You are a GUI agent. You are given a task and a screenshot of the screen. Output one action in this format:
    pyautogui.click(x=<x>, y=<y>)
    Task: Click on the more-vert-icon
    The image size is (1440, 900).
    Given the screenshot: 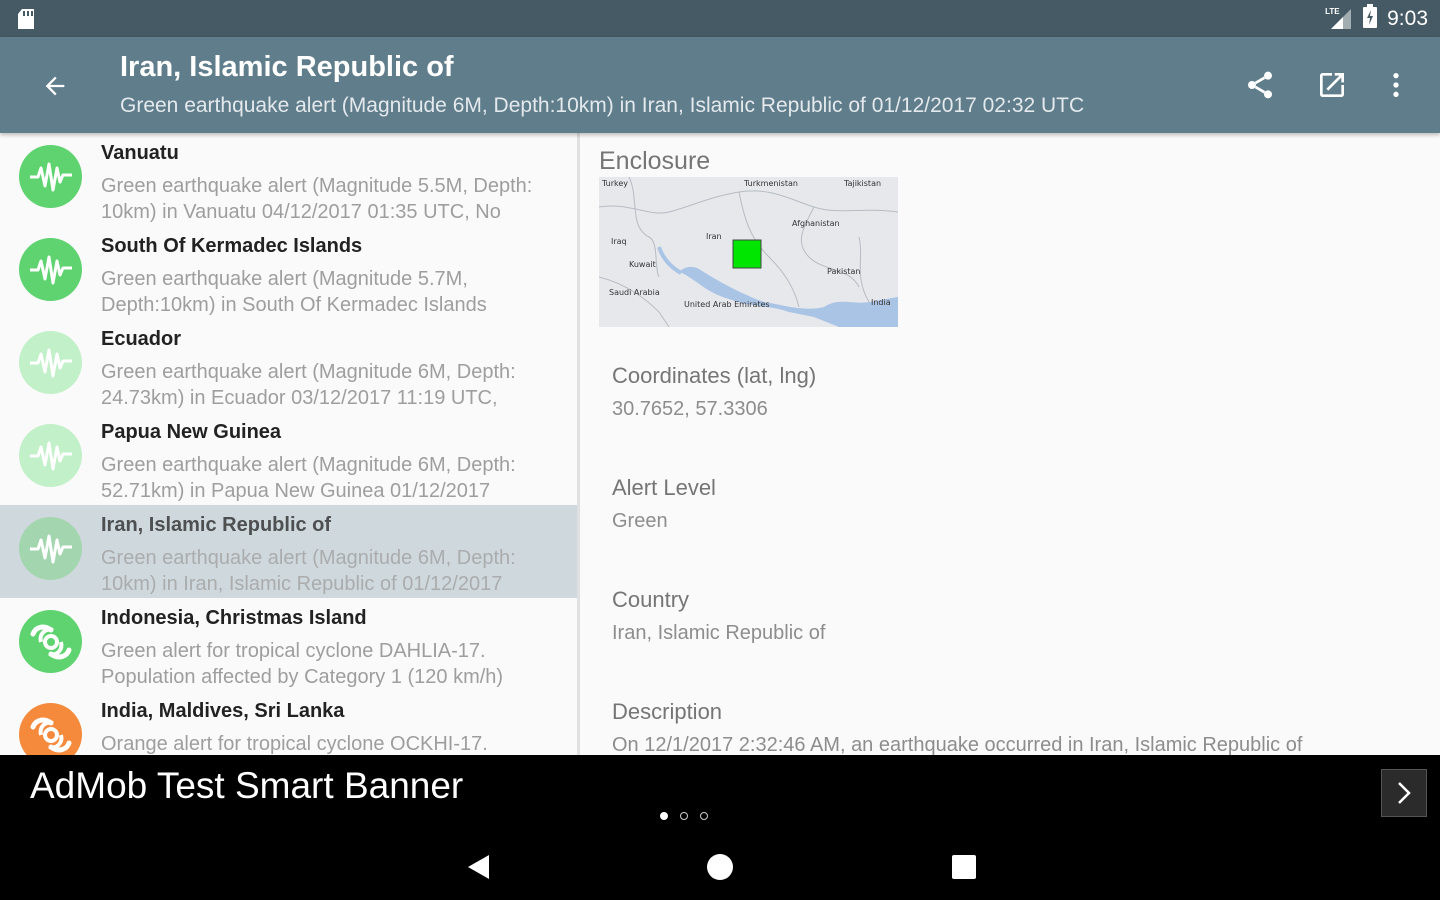 What is the action you would take?
    pyautogui.click(x=1396, y=85)
    